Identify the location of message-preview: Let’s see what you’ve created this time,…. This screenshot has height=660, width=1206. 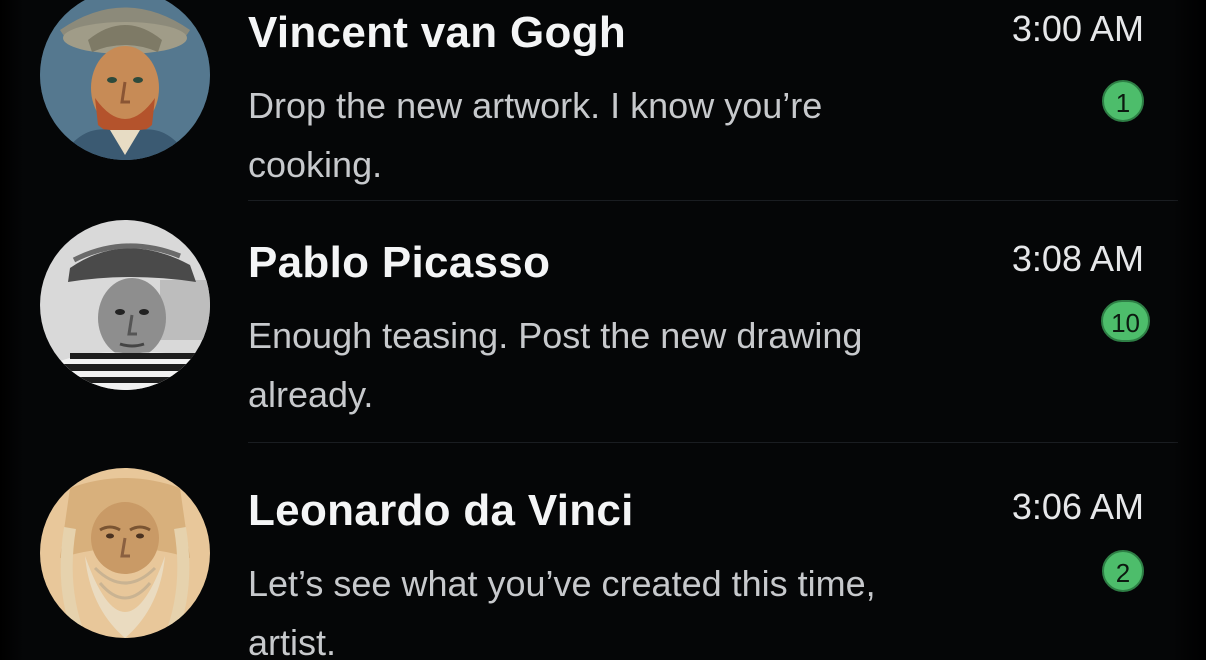
(562, 611).